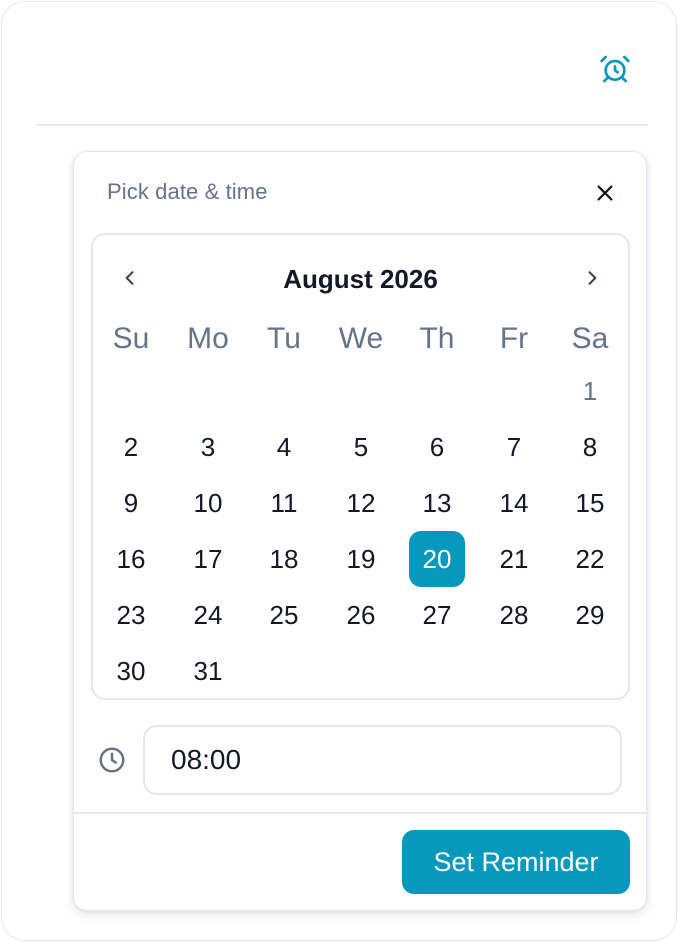 The height and width of the screenshot is (944, 680). I want to click on weekday-label: Sa, so click(590, 338).